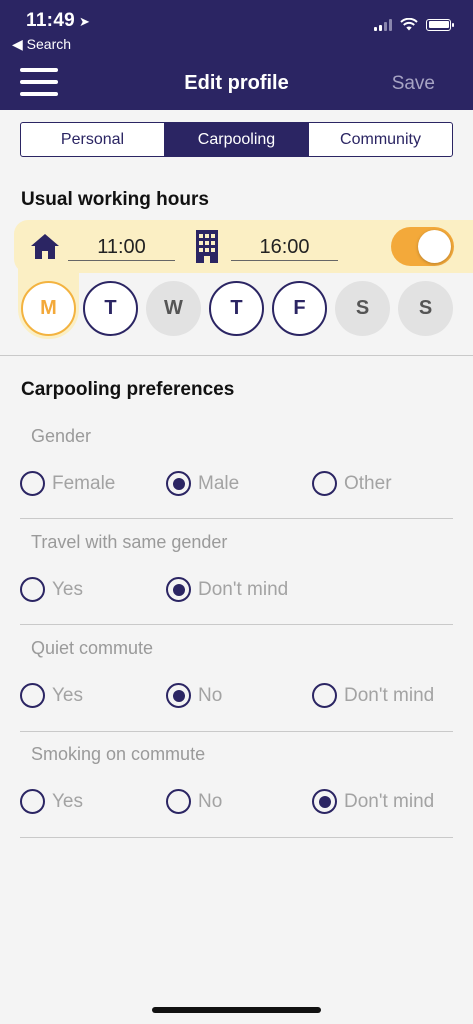 This screenshot has height=1024, width=473. I want to click on section-divider, so click(236, 355).